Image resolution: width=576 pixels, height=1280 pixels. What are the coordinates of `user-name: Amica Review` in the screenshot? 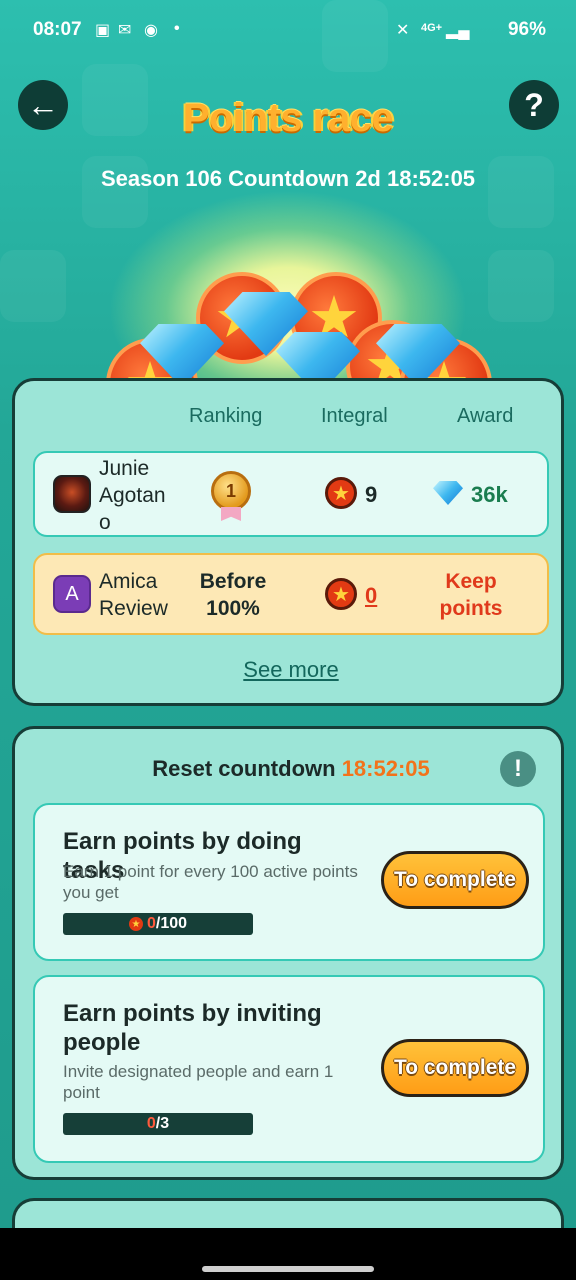 It's located at (133, 595).